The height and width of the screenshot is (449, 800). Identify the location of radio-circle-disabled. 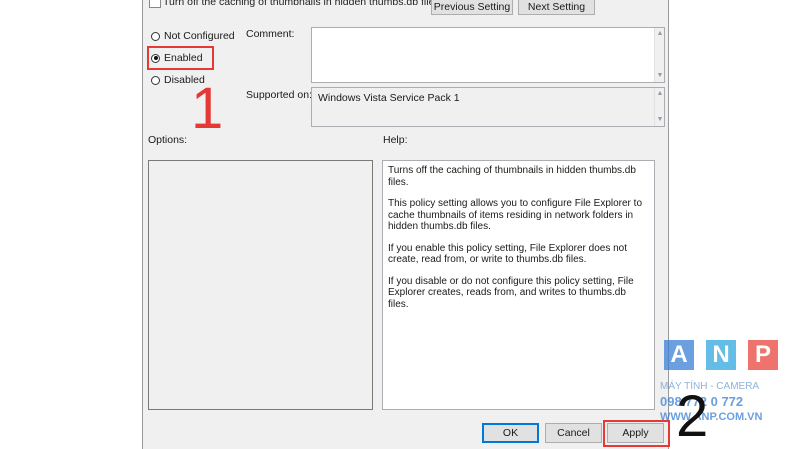
(155, 80).